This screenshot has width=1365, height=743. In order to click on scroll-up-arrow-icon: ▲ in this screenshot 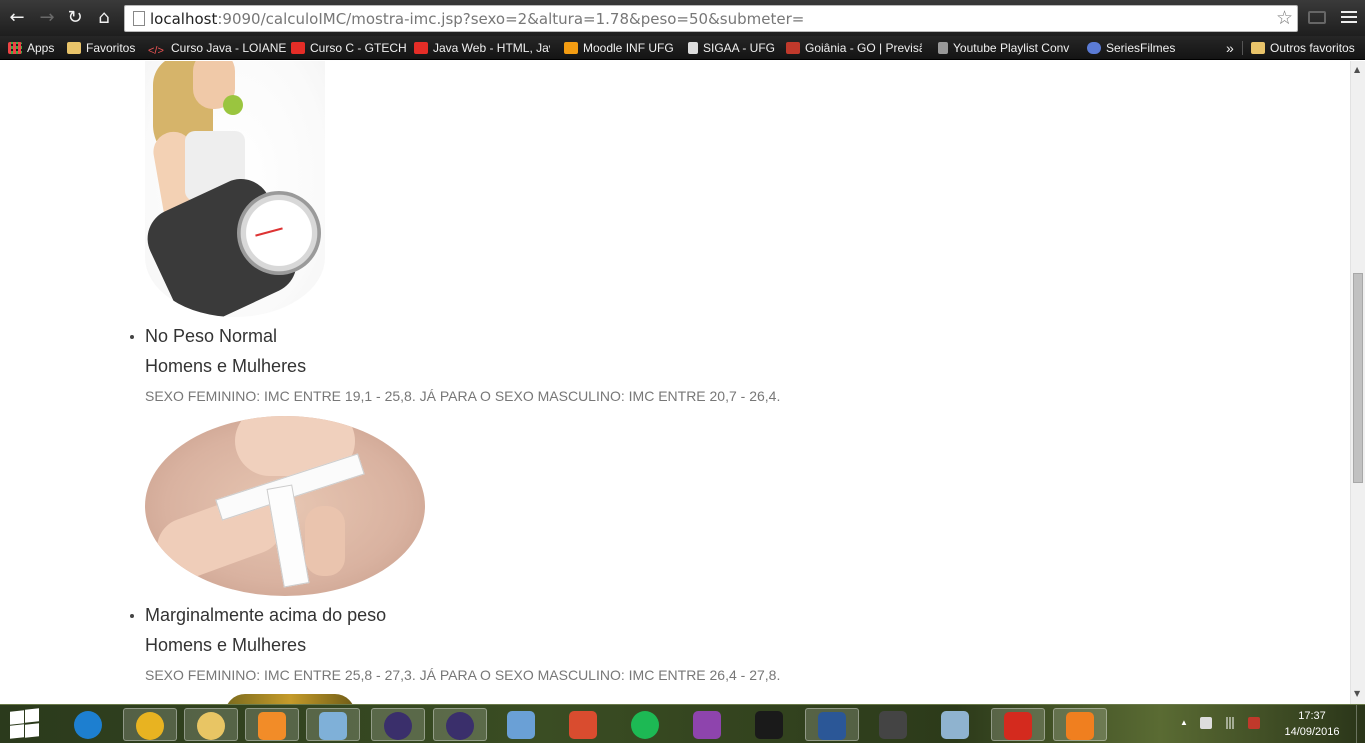, I will do `click(1357, 69)`.